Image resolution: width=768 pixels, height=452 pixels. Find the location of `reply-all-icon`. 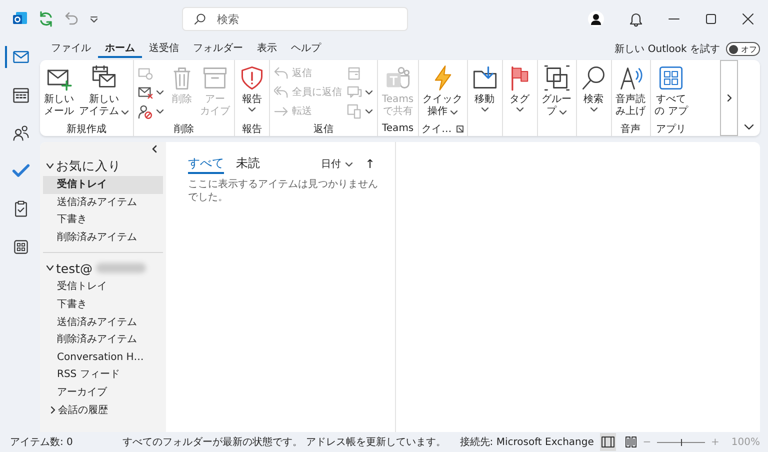

reply-all-icon is located at coordinates (281, 92).